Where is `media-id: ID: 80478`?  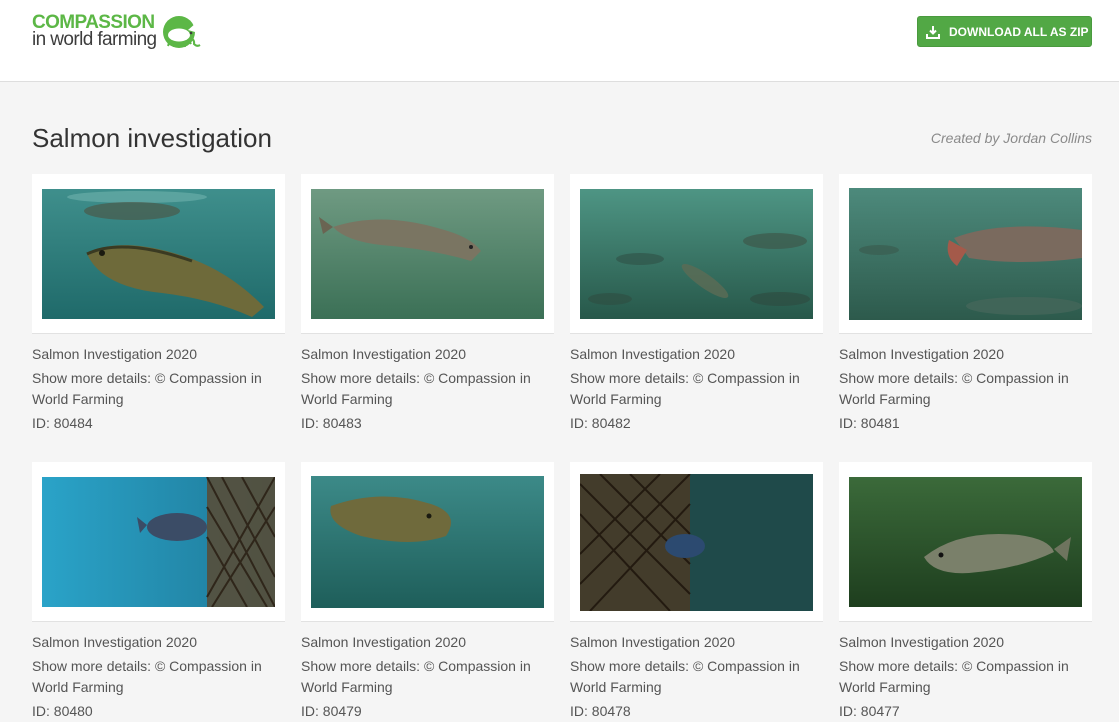
media-id: ID: 80478 is located at coordinates (600, 711).